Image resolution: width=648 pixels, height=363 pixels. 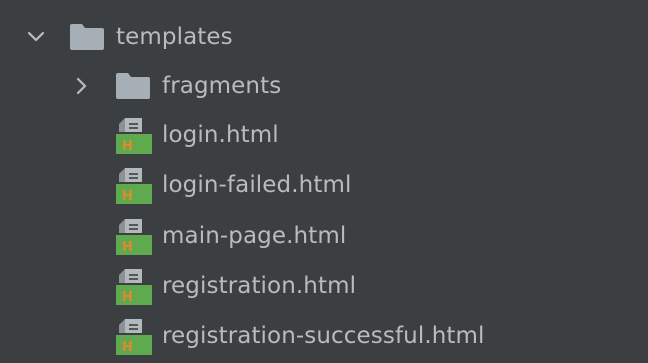 What do you see at coordinates (259, 286) in the screenshot?
I see `tree-item-label: registration.html` at bounding box center [259, 286].